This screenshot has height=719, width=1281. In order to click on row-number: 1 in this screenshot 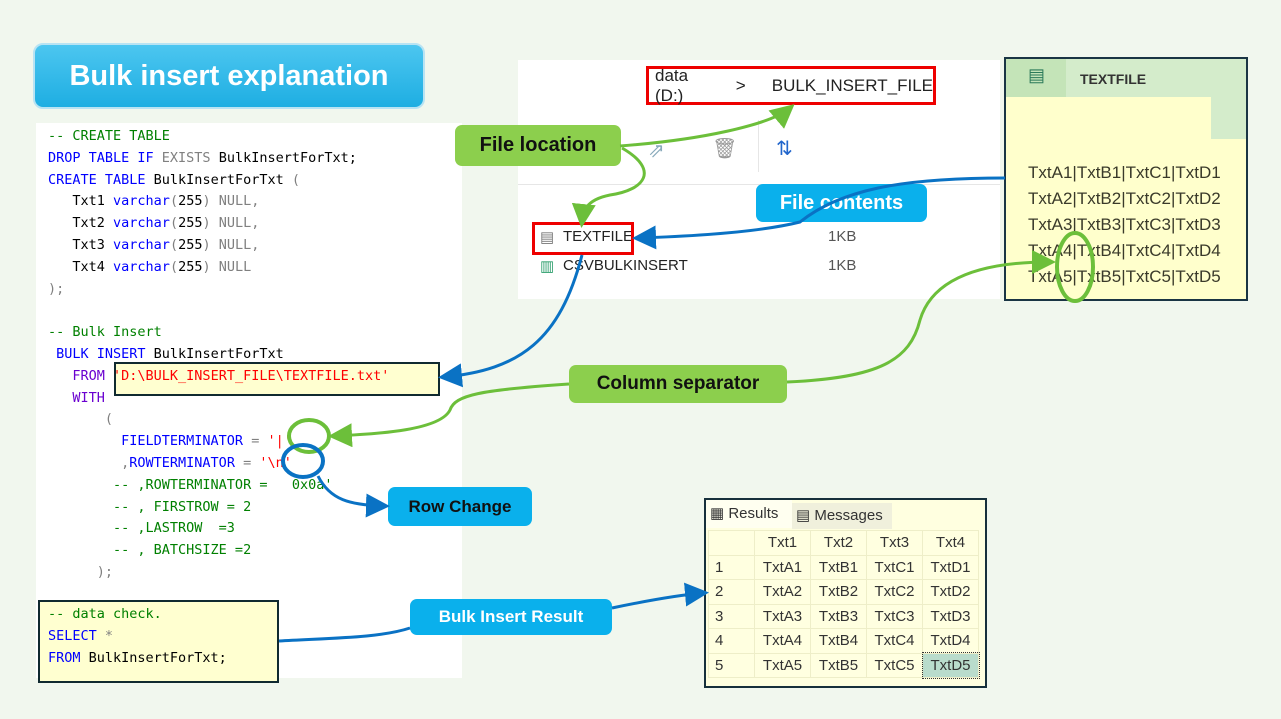, I will do `click(731, 567)`.